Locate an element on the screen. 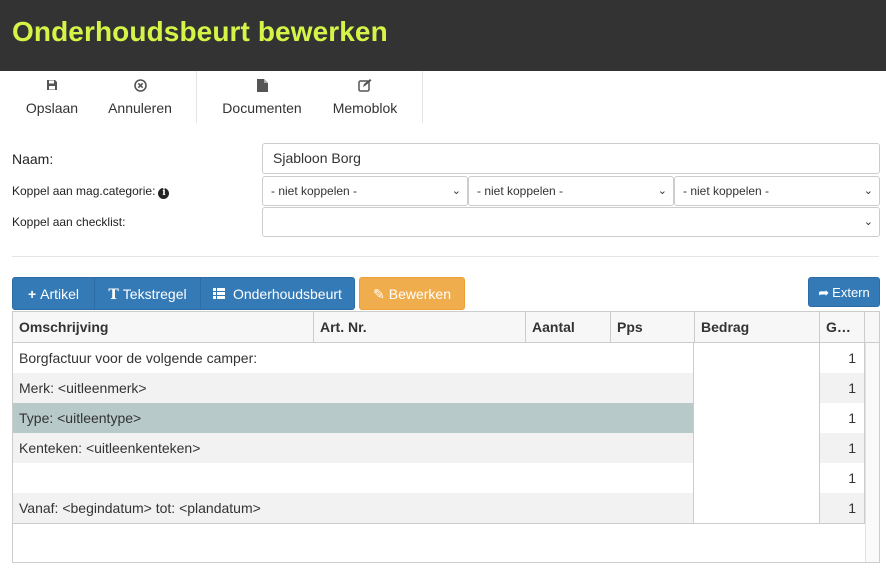 This screenshot has width=886, height=572. cancel-button: Annuleren is located at coordinates (140, 98).